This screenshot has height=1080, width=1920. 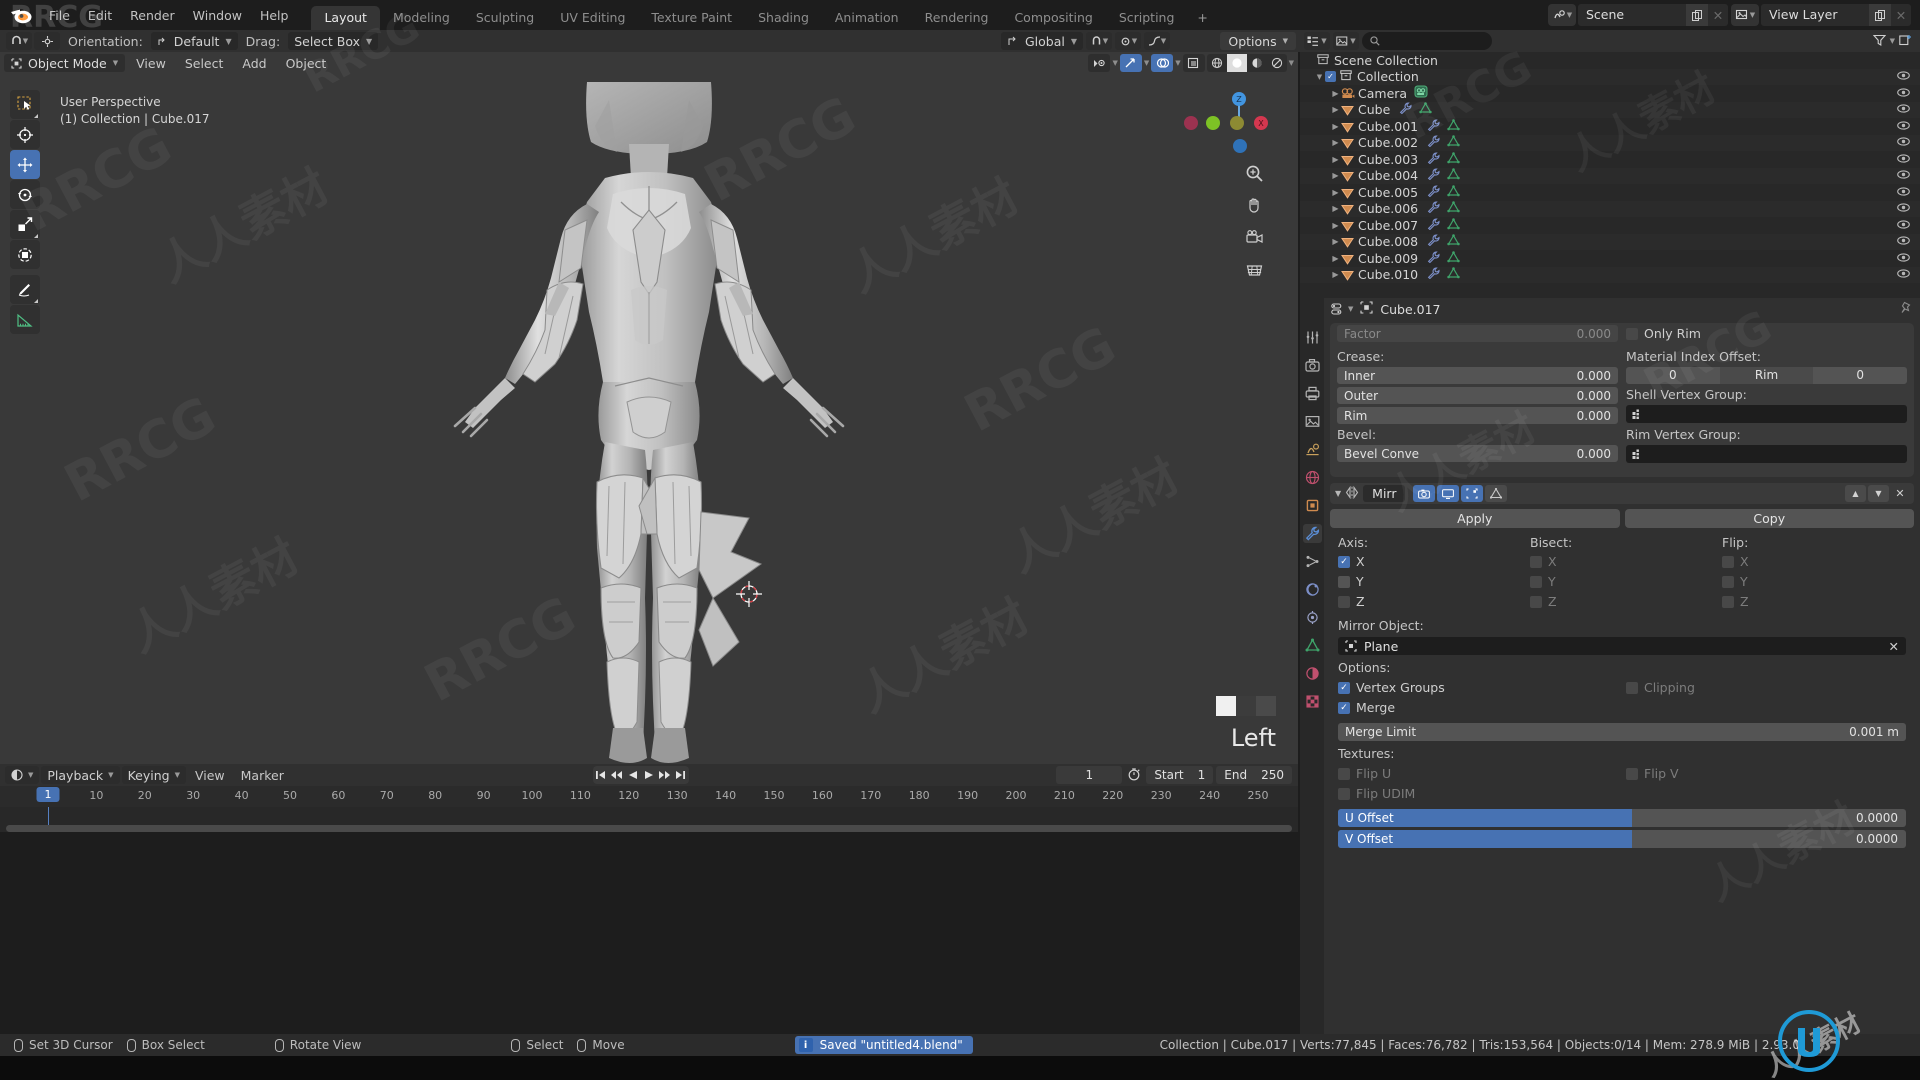 What do you see at coordinates (1041, 41) in the screenshot?
I see `transform-orientation-dropdown: Global ▼` at bounding box center [1041, 41].